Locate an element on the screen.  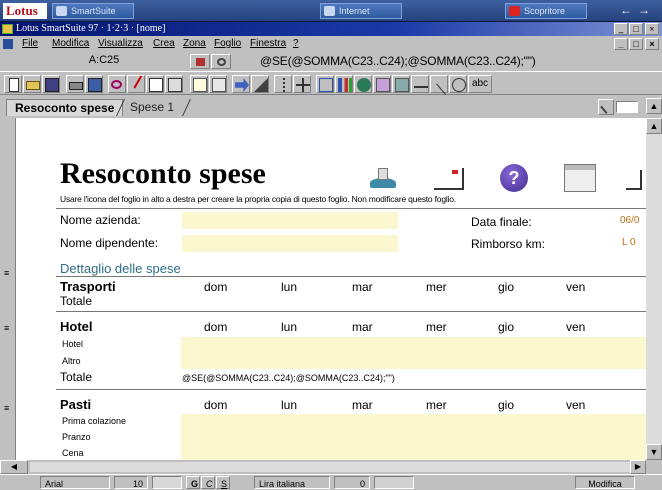
window-title: Lotus SmartSuite 97 · 1·2·3 · [nome] is located at coordinates (91, 28).